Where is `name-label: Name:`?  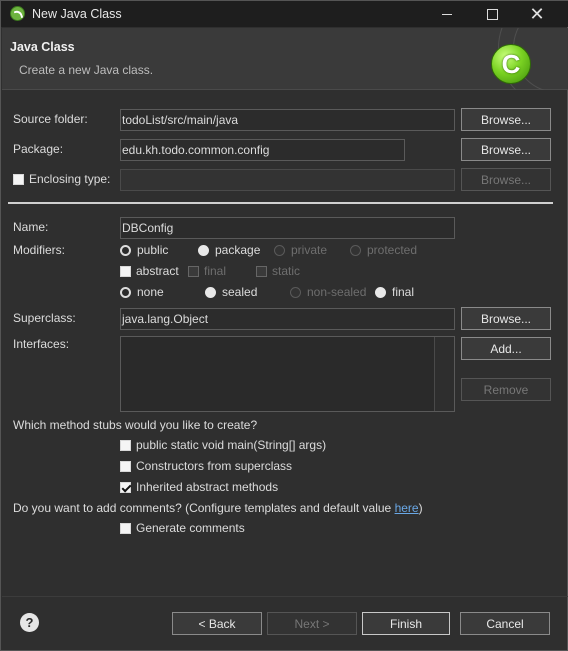
name-label: Name: is located at coordinates (31, 227).